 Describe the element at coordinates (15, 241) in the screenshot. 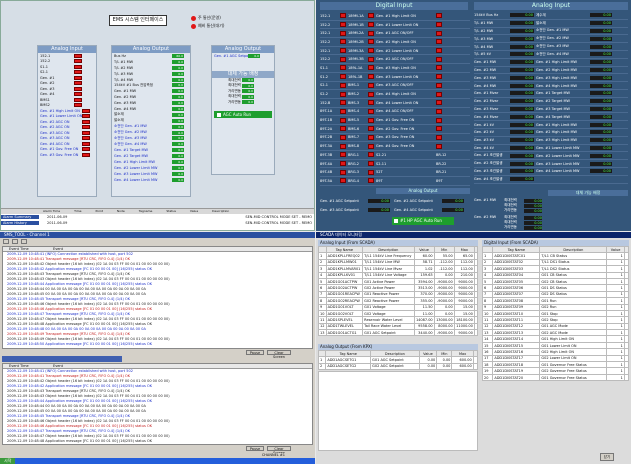

I see `save-icon` at that location.